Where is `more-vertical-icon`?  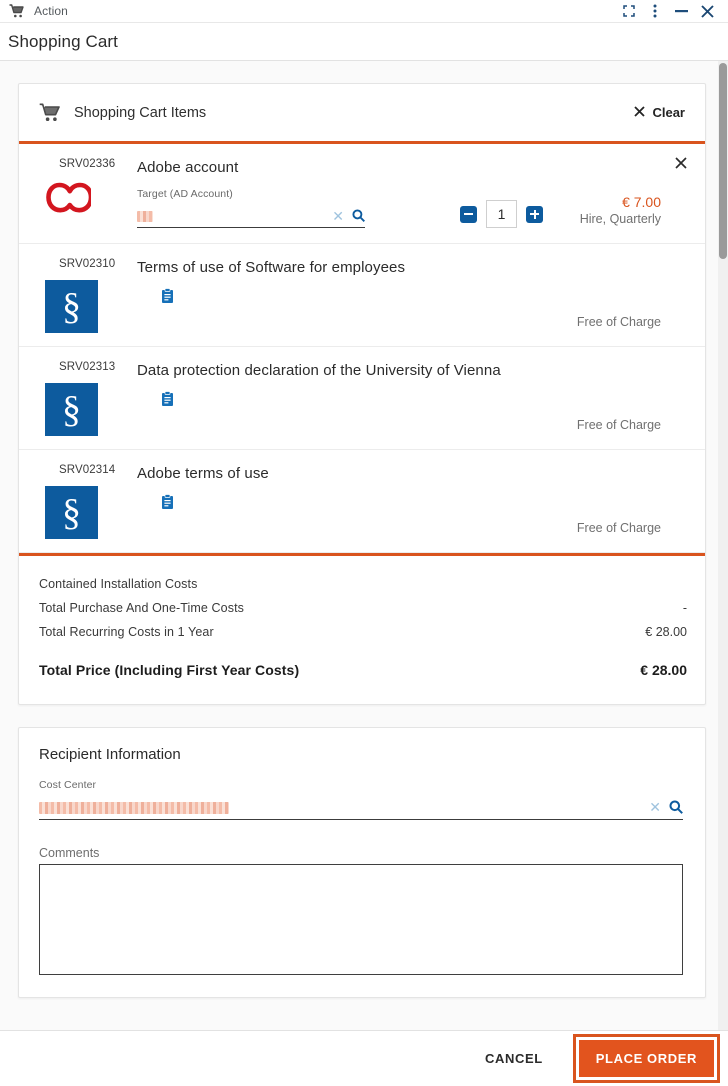
more-vertical-icon is located at coordinates (655, 11).